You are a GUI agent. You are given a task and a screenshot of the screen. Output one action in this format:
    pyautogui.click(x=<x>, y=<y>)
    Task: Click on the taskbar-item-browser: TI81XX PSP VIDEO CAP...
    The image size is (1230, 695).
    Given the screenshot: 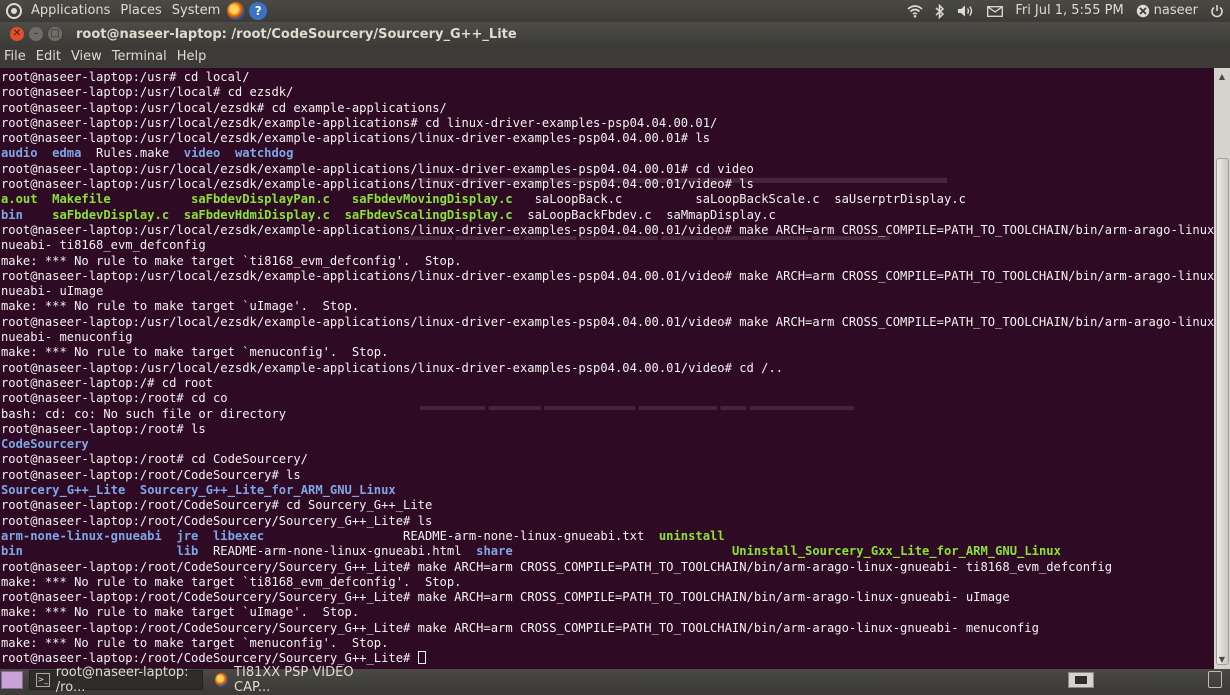 What is the action you would take?
    pyautogui.click(x=299, y=680)
    